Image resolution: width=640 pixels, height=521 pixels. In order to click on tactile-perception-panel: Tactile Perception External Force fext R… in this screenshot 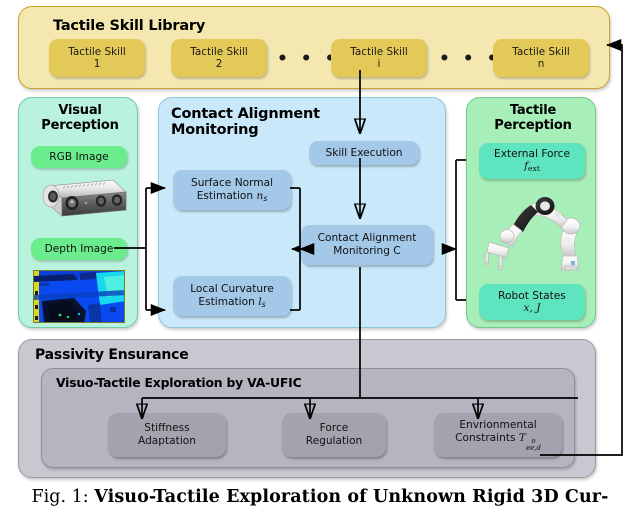, I will do `click(531, 212)`.